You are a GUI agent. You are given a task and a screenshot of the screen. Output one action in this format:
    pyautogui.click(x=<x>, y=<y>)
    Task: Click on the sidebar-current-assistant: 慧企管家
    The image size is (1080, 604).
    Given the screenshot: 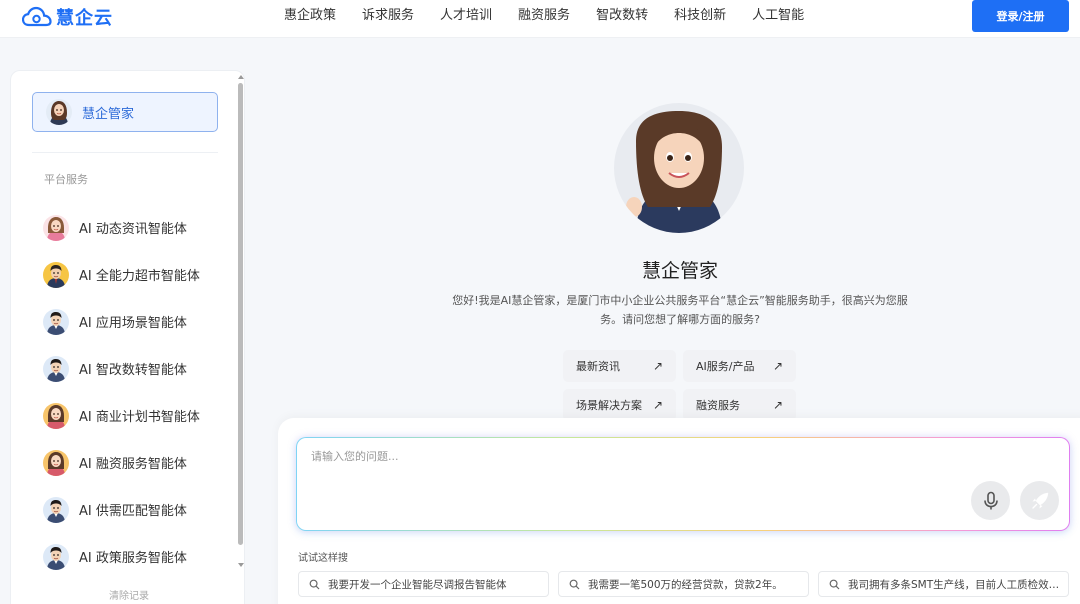 What is the action you would take?
    pyautogui.click(x=125, y=112)
    